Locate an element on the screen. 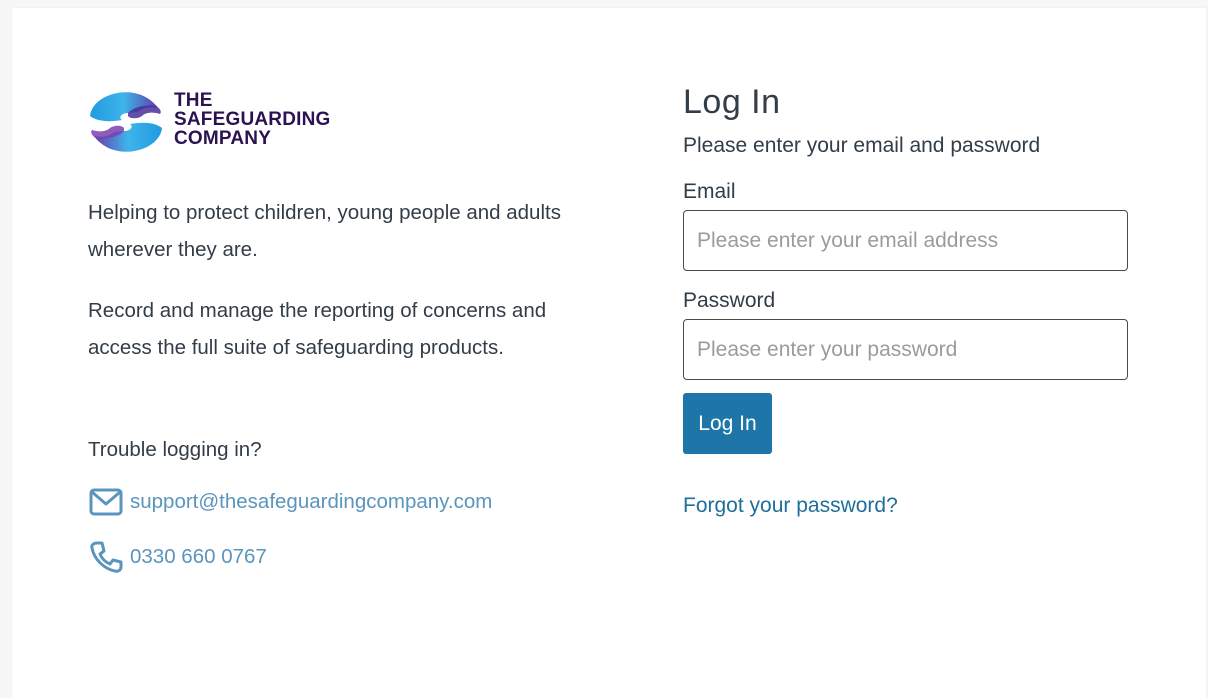 Image resolution: width=1208 pixels, height=698 pixels. phone-icon is located at coordinates (106, 557).